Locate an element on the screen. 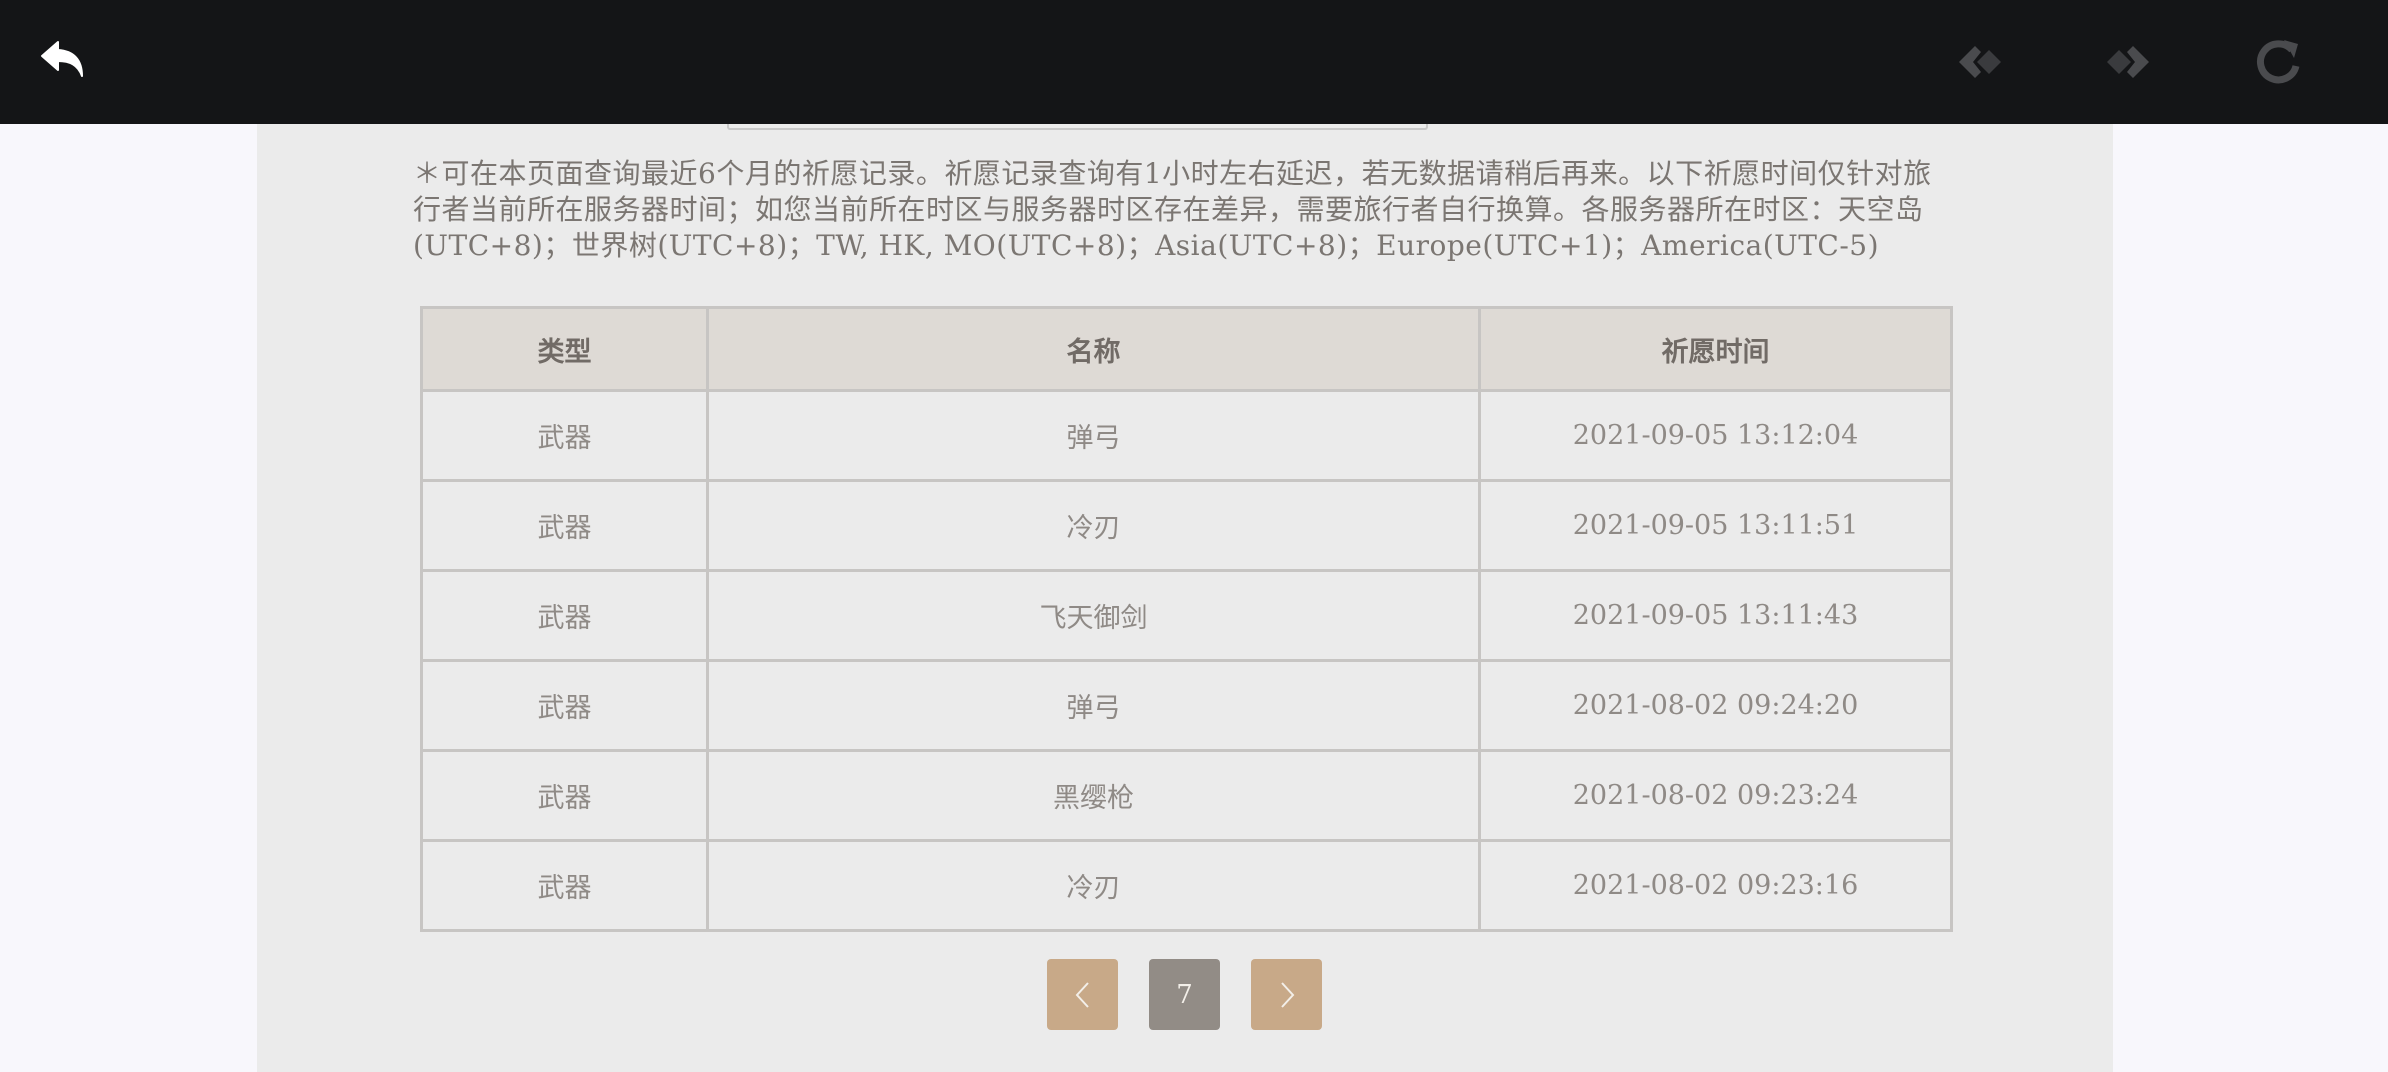 This screenshot has width=2388, height=1072. refresh-icon is located at coordinates (2278, 62).